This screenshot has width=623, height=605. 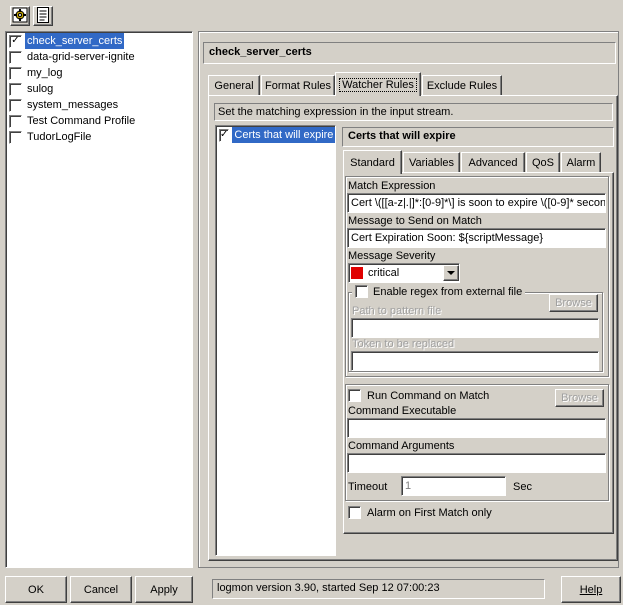 What do you see at coordinates (415, 221) in the screenshot?
I see `message-label: Message to Send on Match` at bounding box center [415, 221].